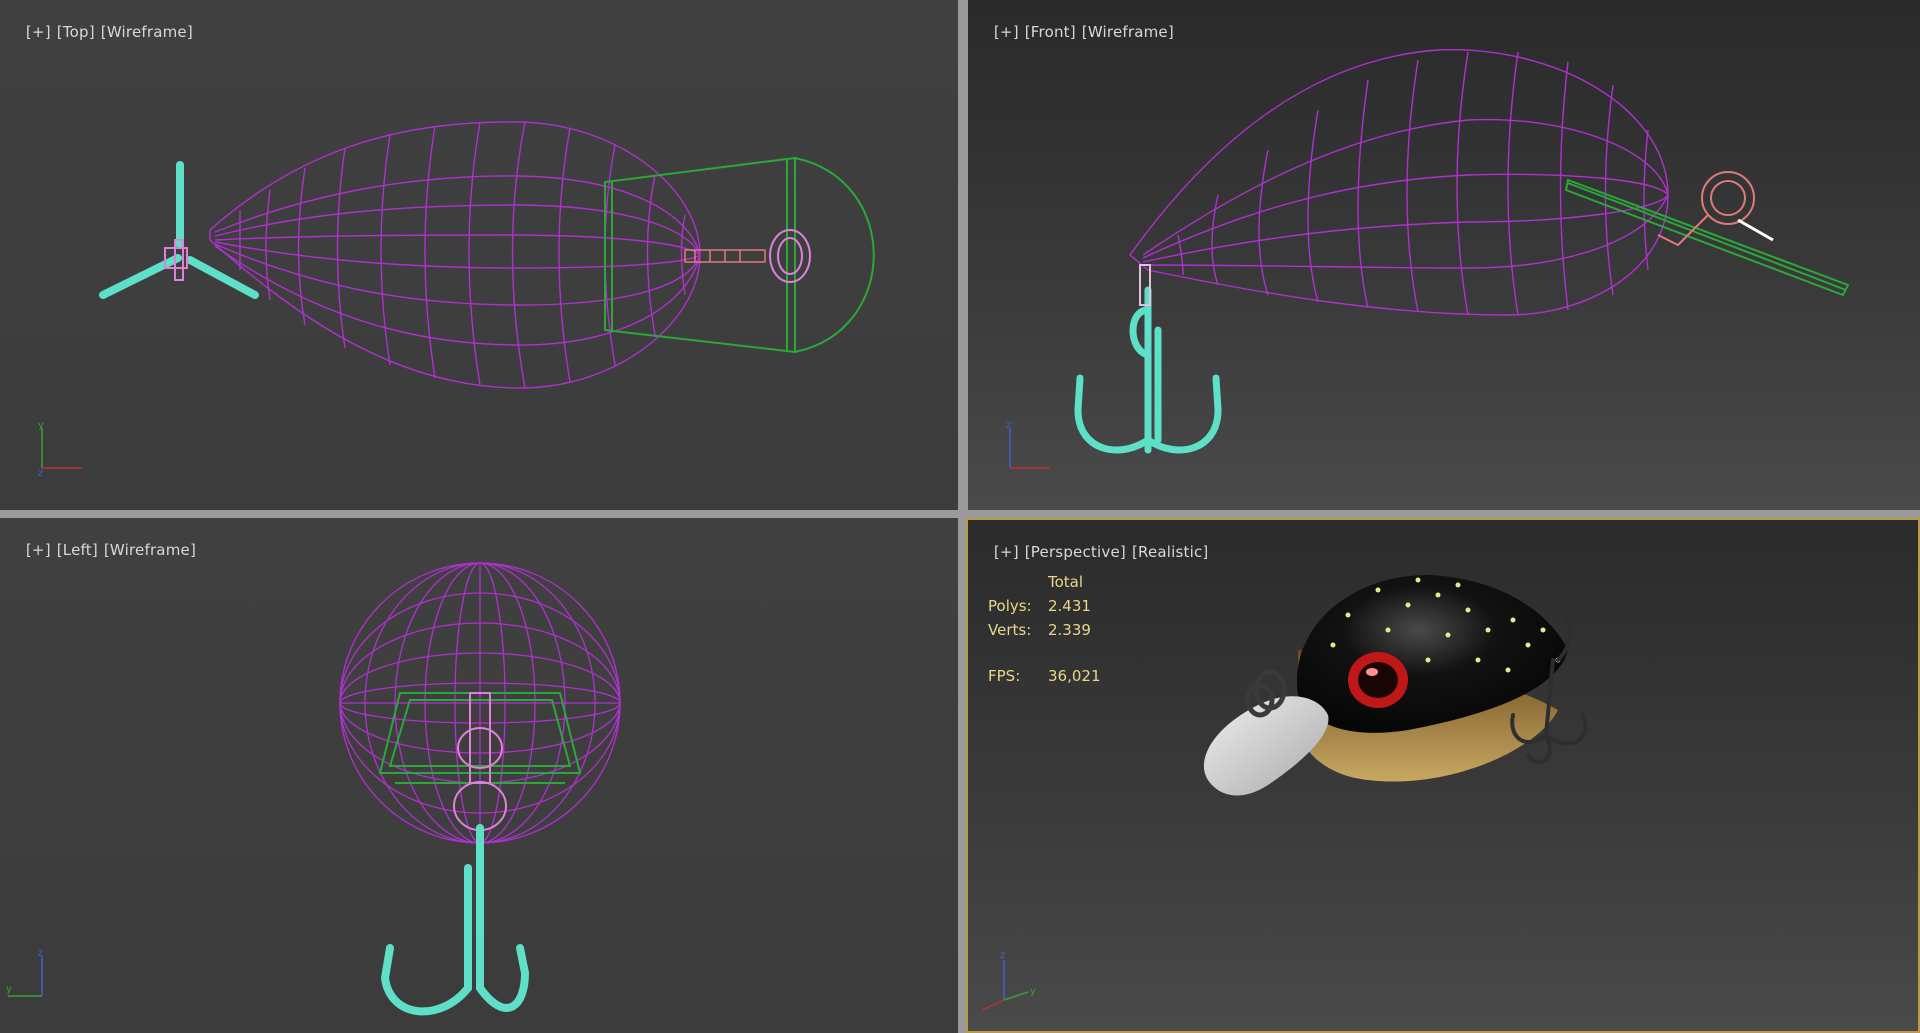 Image resolution: width=1920 pixels, height=1033 pixels. What do you see at coordinates (1715, 209) in the screenshot?
I see `tow-eye-wireframe` at bounding box center [1715, 209].